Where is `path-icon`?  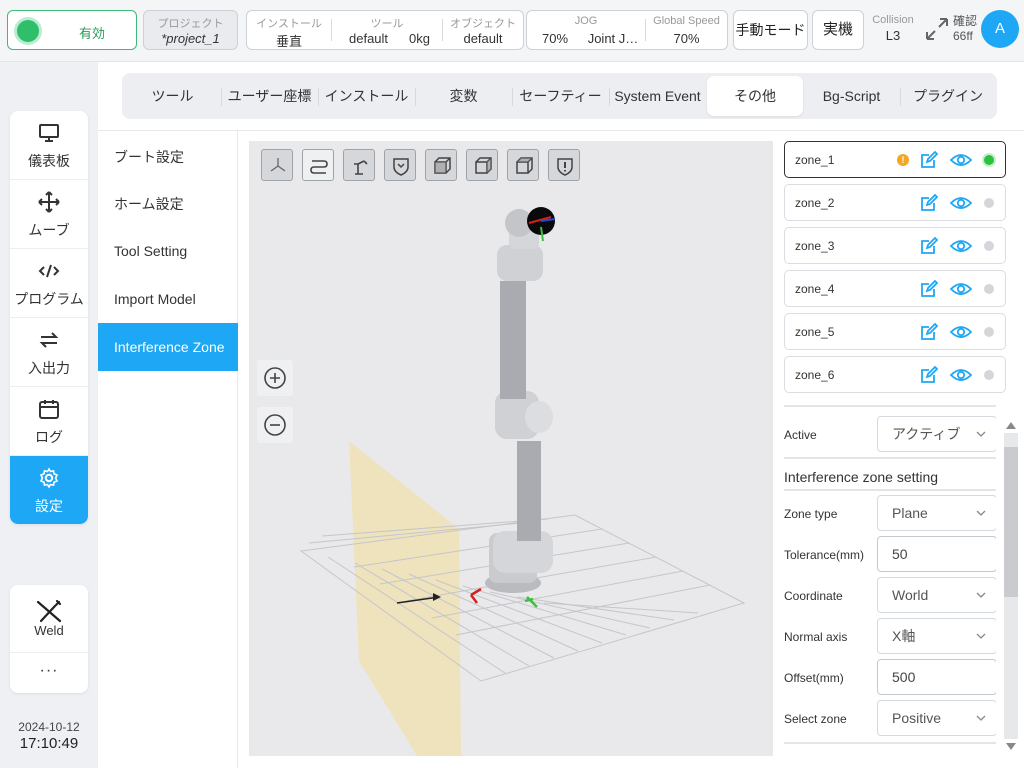
path-icon is located at coordinates (318, 165).